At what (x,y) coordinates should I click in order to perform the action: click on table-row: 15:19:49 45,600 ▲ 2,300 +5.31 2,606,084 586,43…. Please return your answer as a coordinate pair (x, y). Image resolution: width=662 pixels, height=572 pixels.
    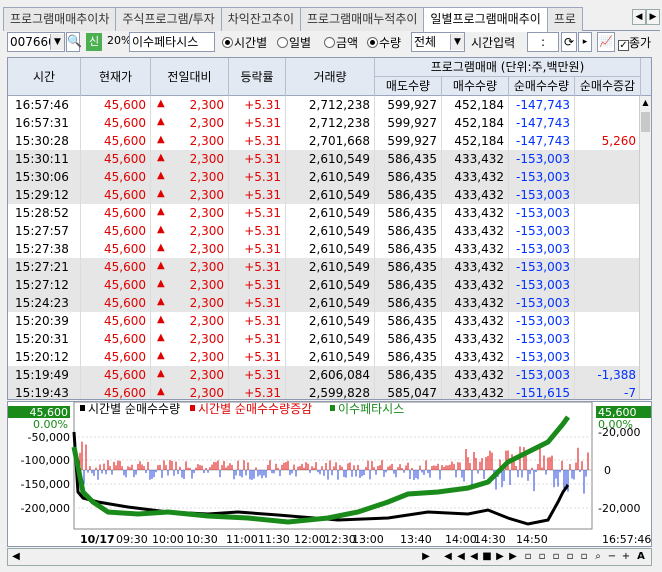
    Looking at the image, I should click on (324, 375).